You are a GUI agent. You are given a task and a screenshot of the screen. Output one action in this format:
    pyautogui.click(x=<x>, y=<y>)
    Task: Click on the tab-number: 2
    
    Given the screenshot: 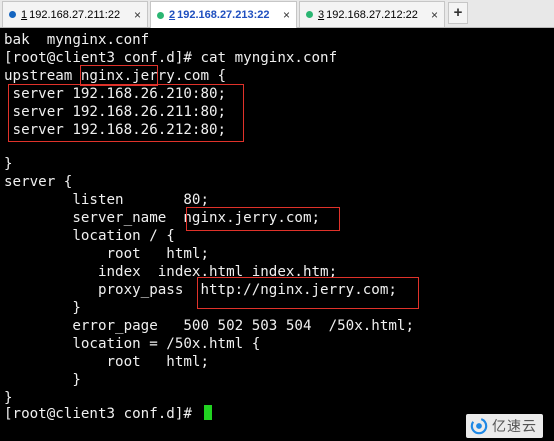 What is the action you would take?
    pyautogui.click(x=172, y=15)
    